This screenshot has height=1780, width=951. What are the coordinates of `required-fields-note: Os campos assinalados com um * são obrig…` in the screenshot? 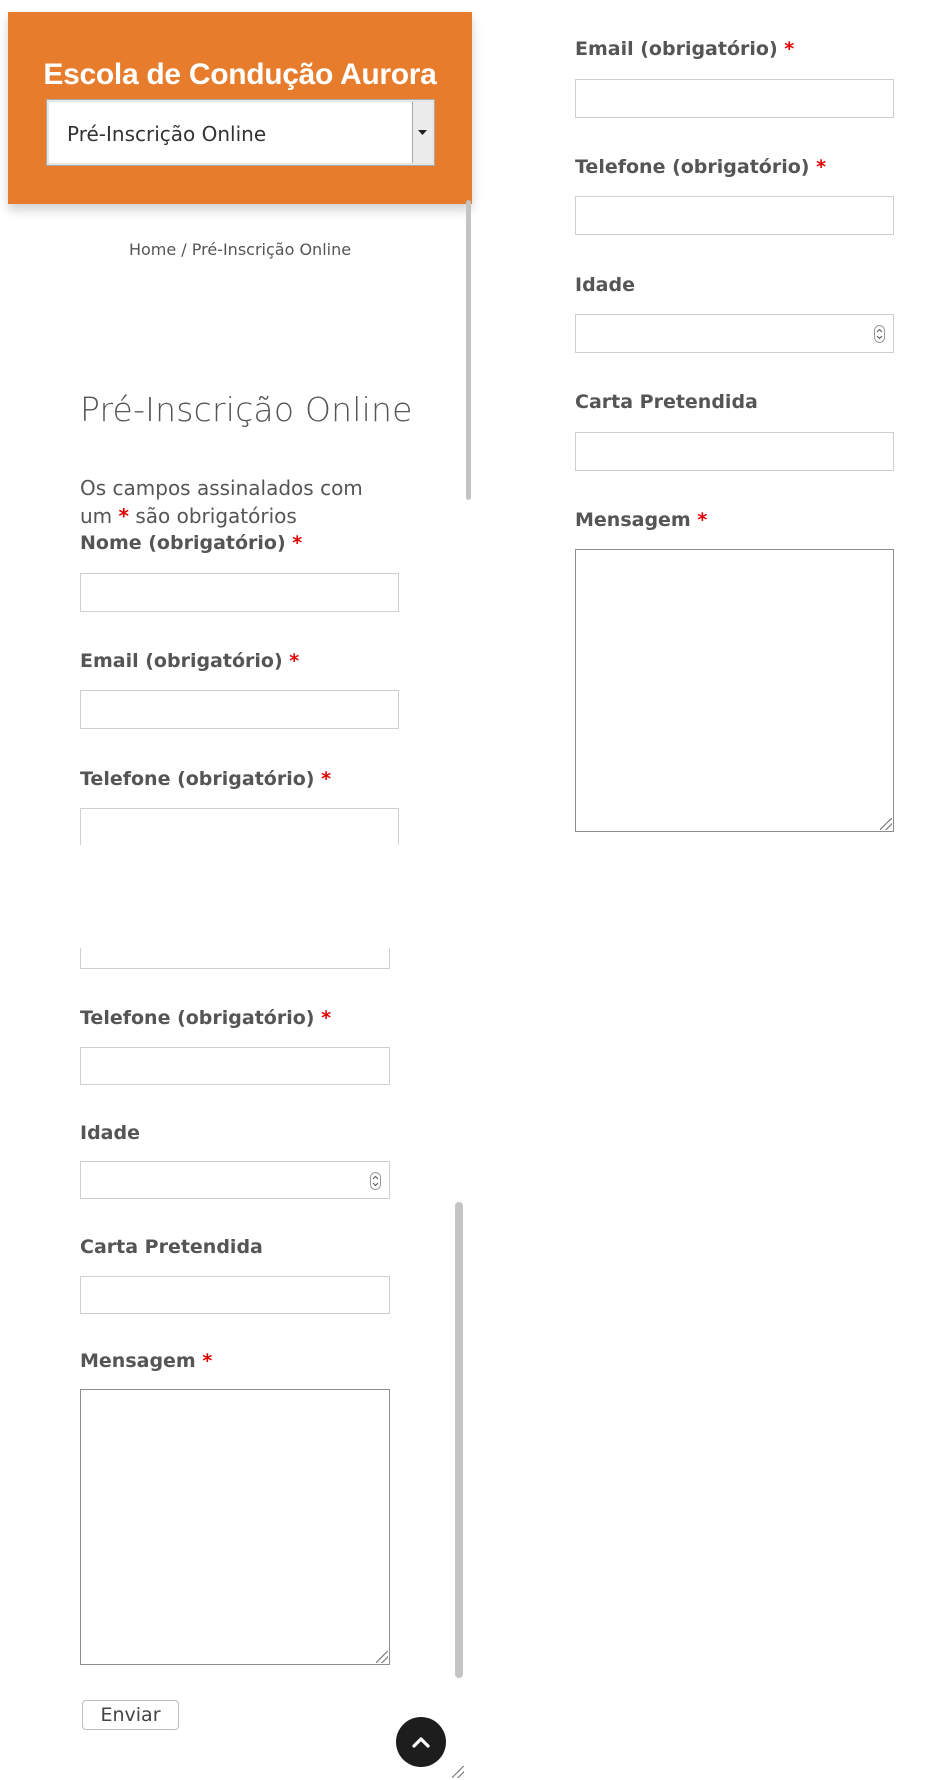 It's located at (235, 502).